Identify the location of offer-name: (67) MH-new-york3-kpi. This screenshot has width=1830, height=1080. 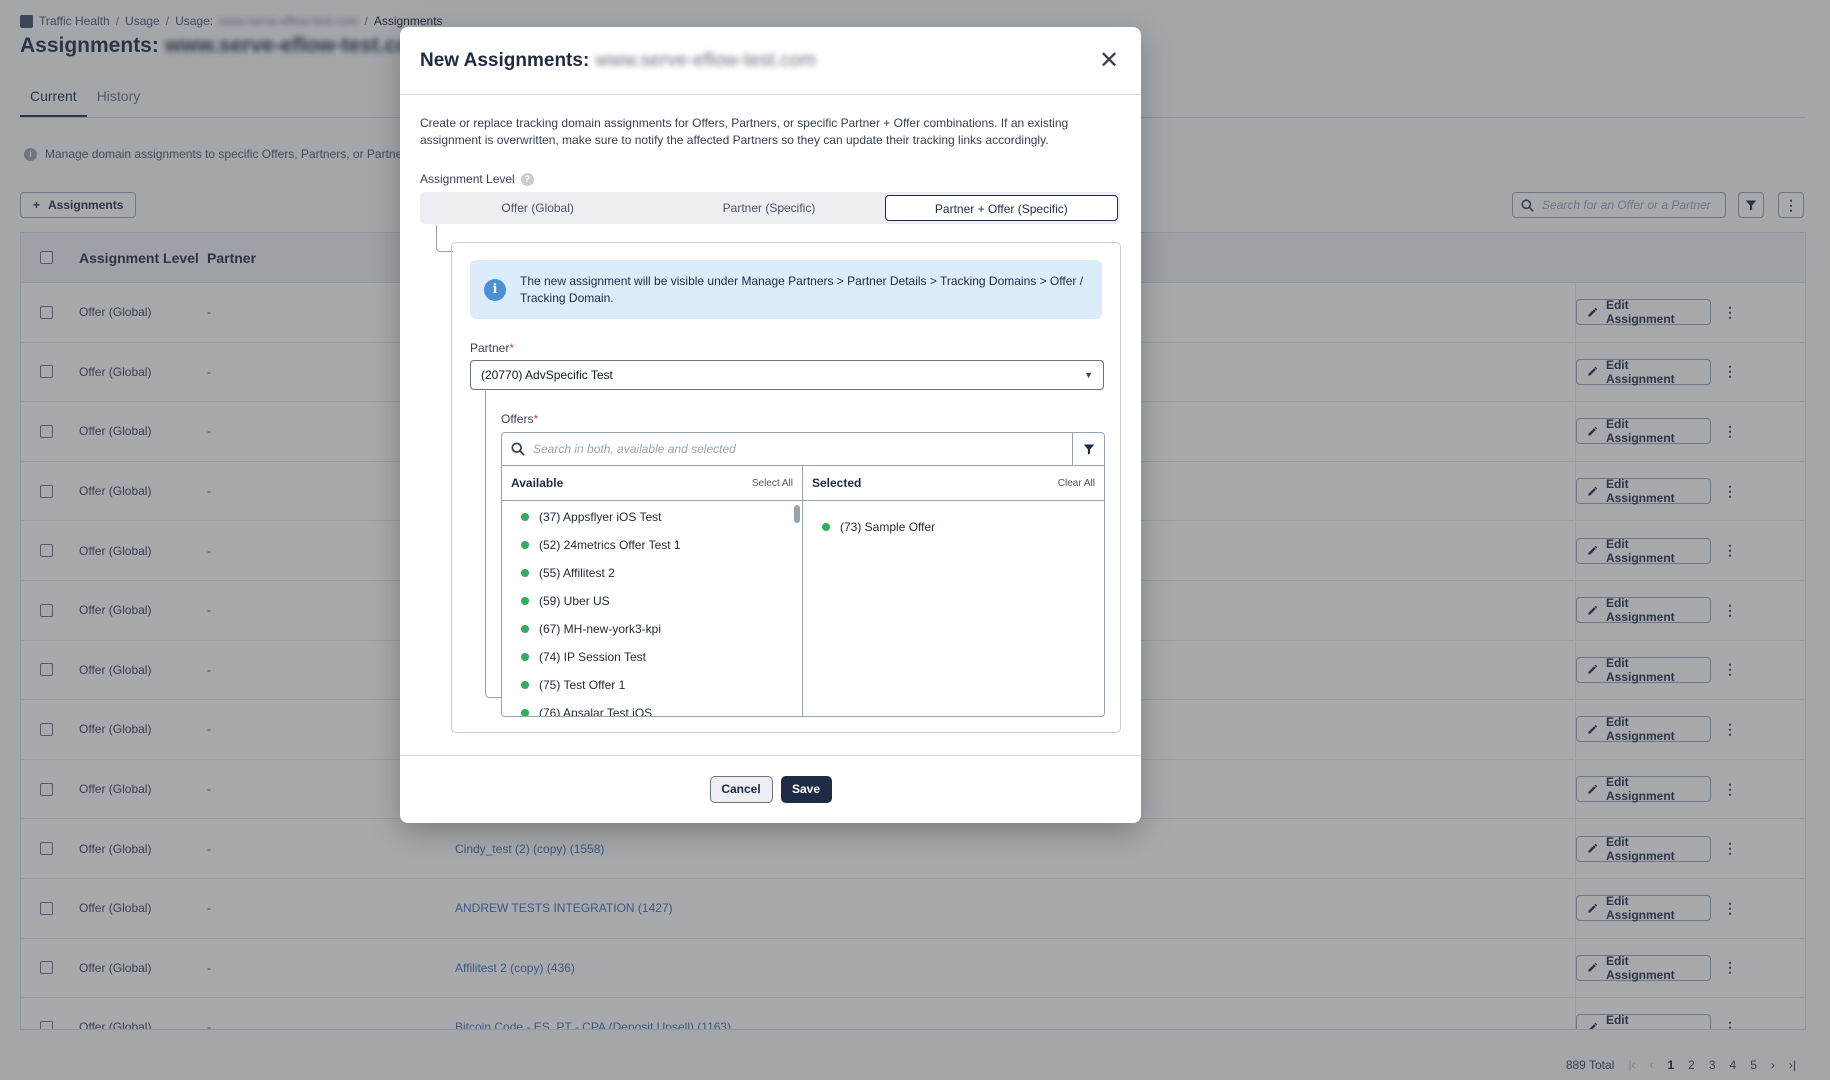
(600, 629).